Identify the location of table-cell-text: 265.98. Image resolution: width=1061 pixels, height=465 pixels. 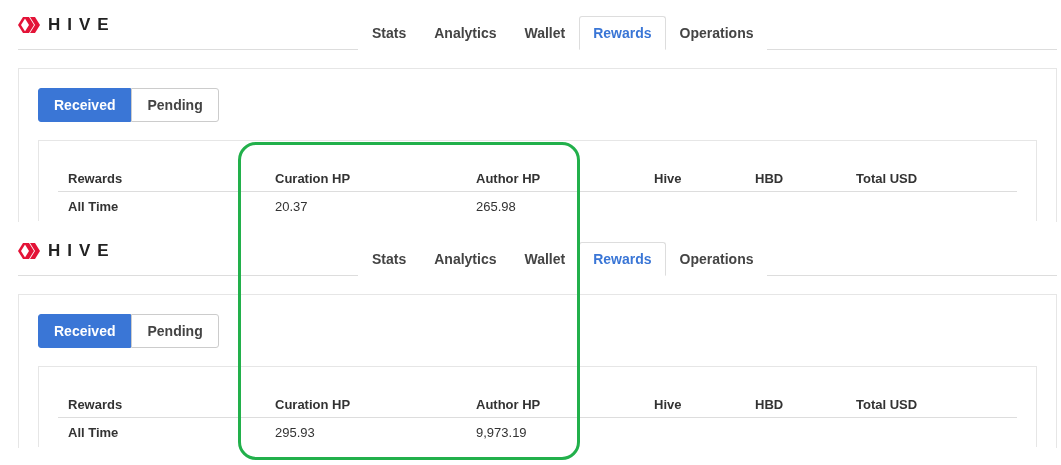
(496, 206).